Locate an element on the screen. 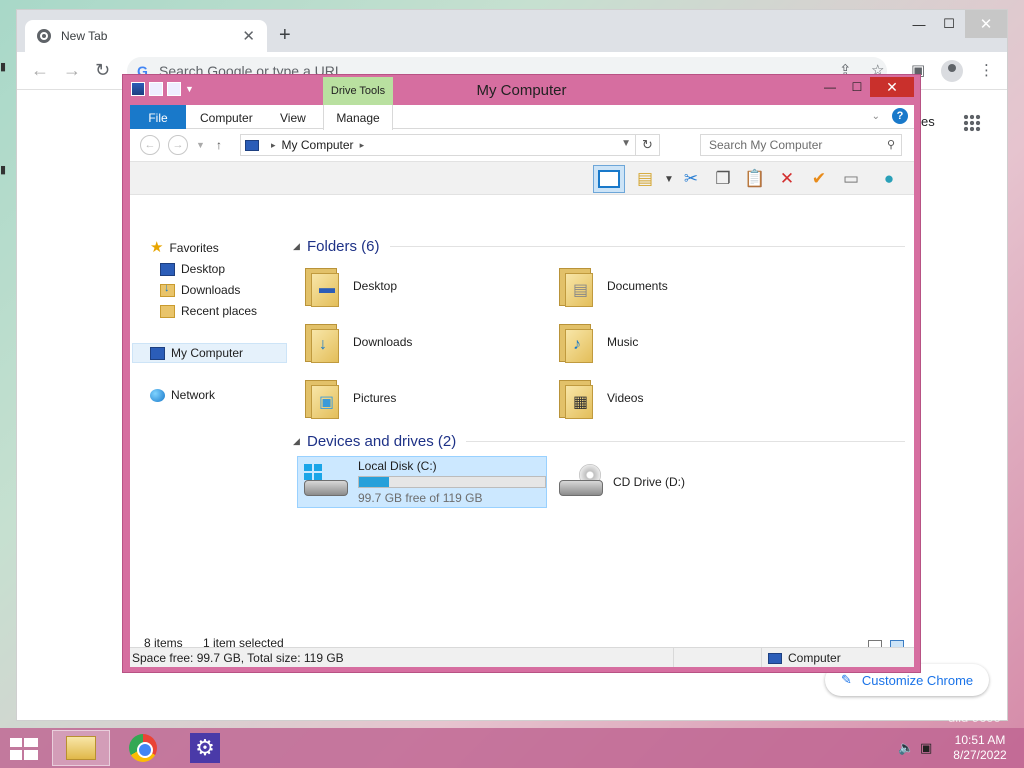 The image size is (1024, 768). nav-favorites: ★ Favorites is located at coordinates (184, 248).